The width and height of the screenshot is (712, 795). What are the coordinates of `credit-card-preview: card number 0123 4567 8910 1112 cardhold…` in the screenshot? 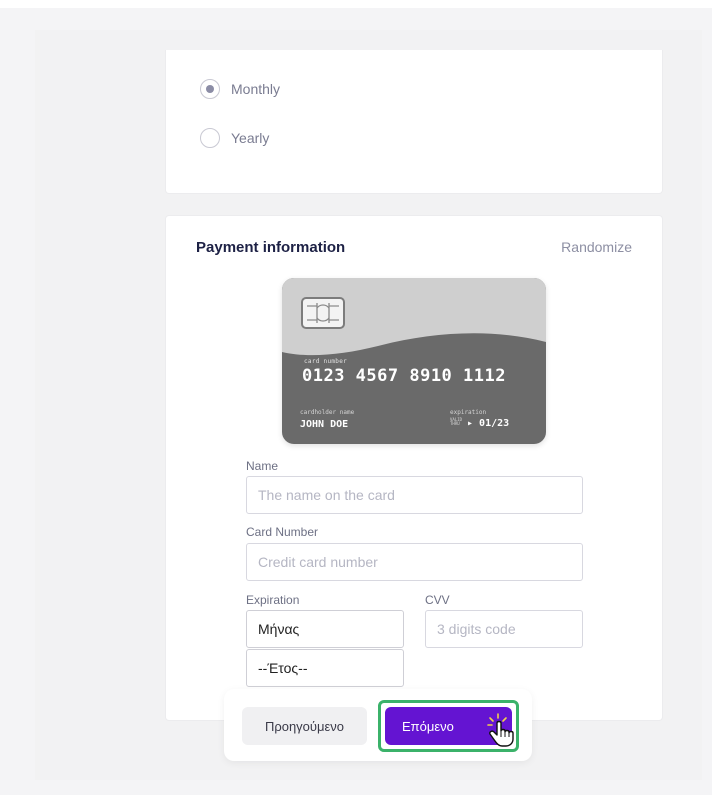 It's located at (414, 361).